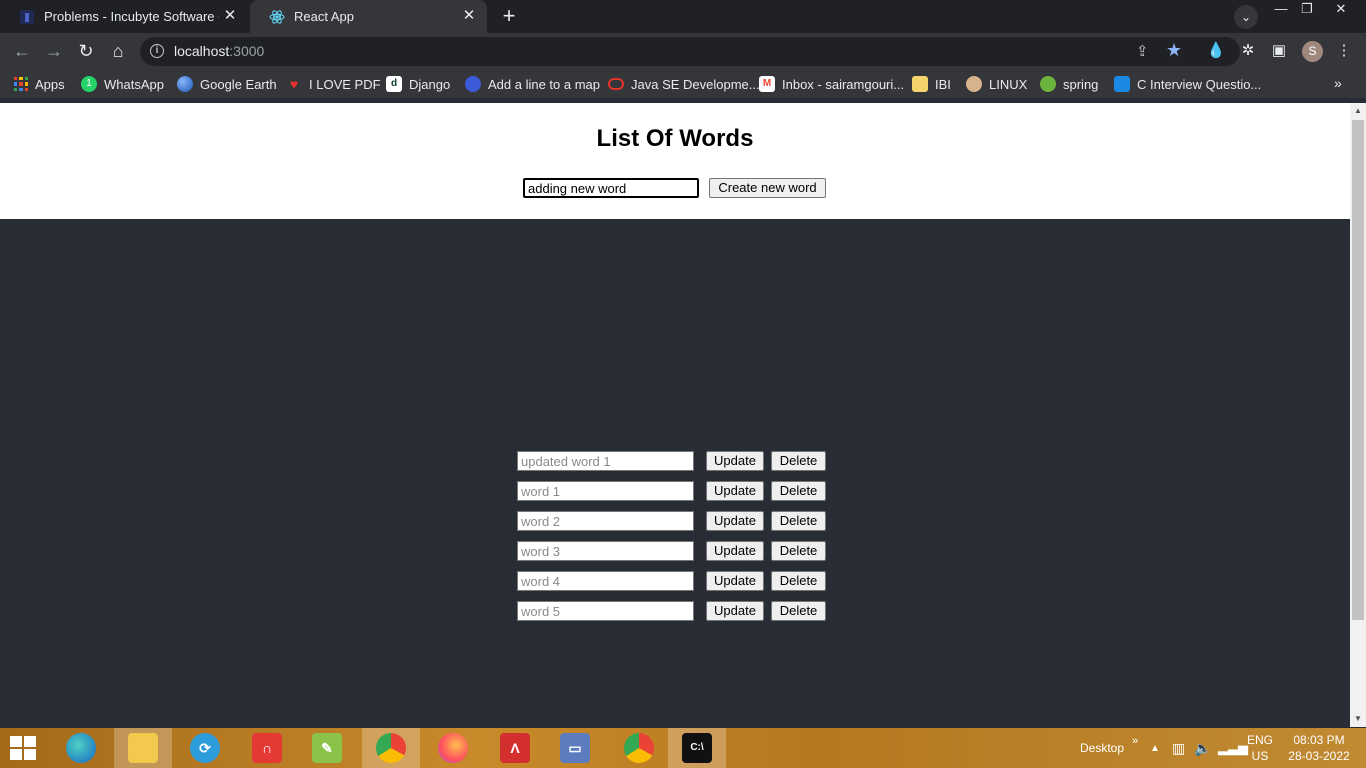  I want to click on minimize-button: —, so click(1281, 9).